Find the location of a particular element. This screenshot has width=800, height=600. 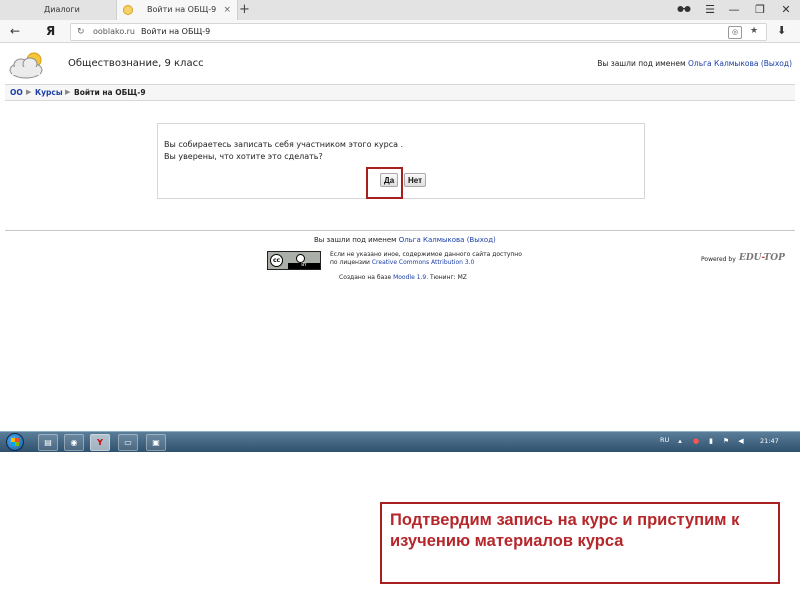

logo-part-top: TOP is located at coordinates (774, 258).